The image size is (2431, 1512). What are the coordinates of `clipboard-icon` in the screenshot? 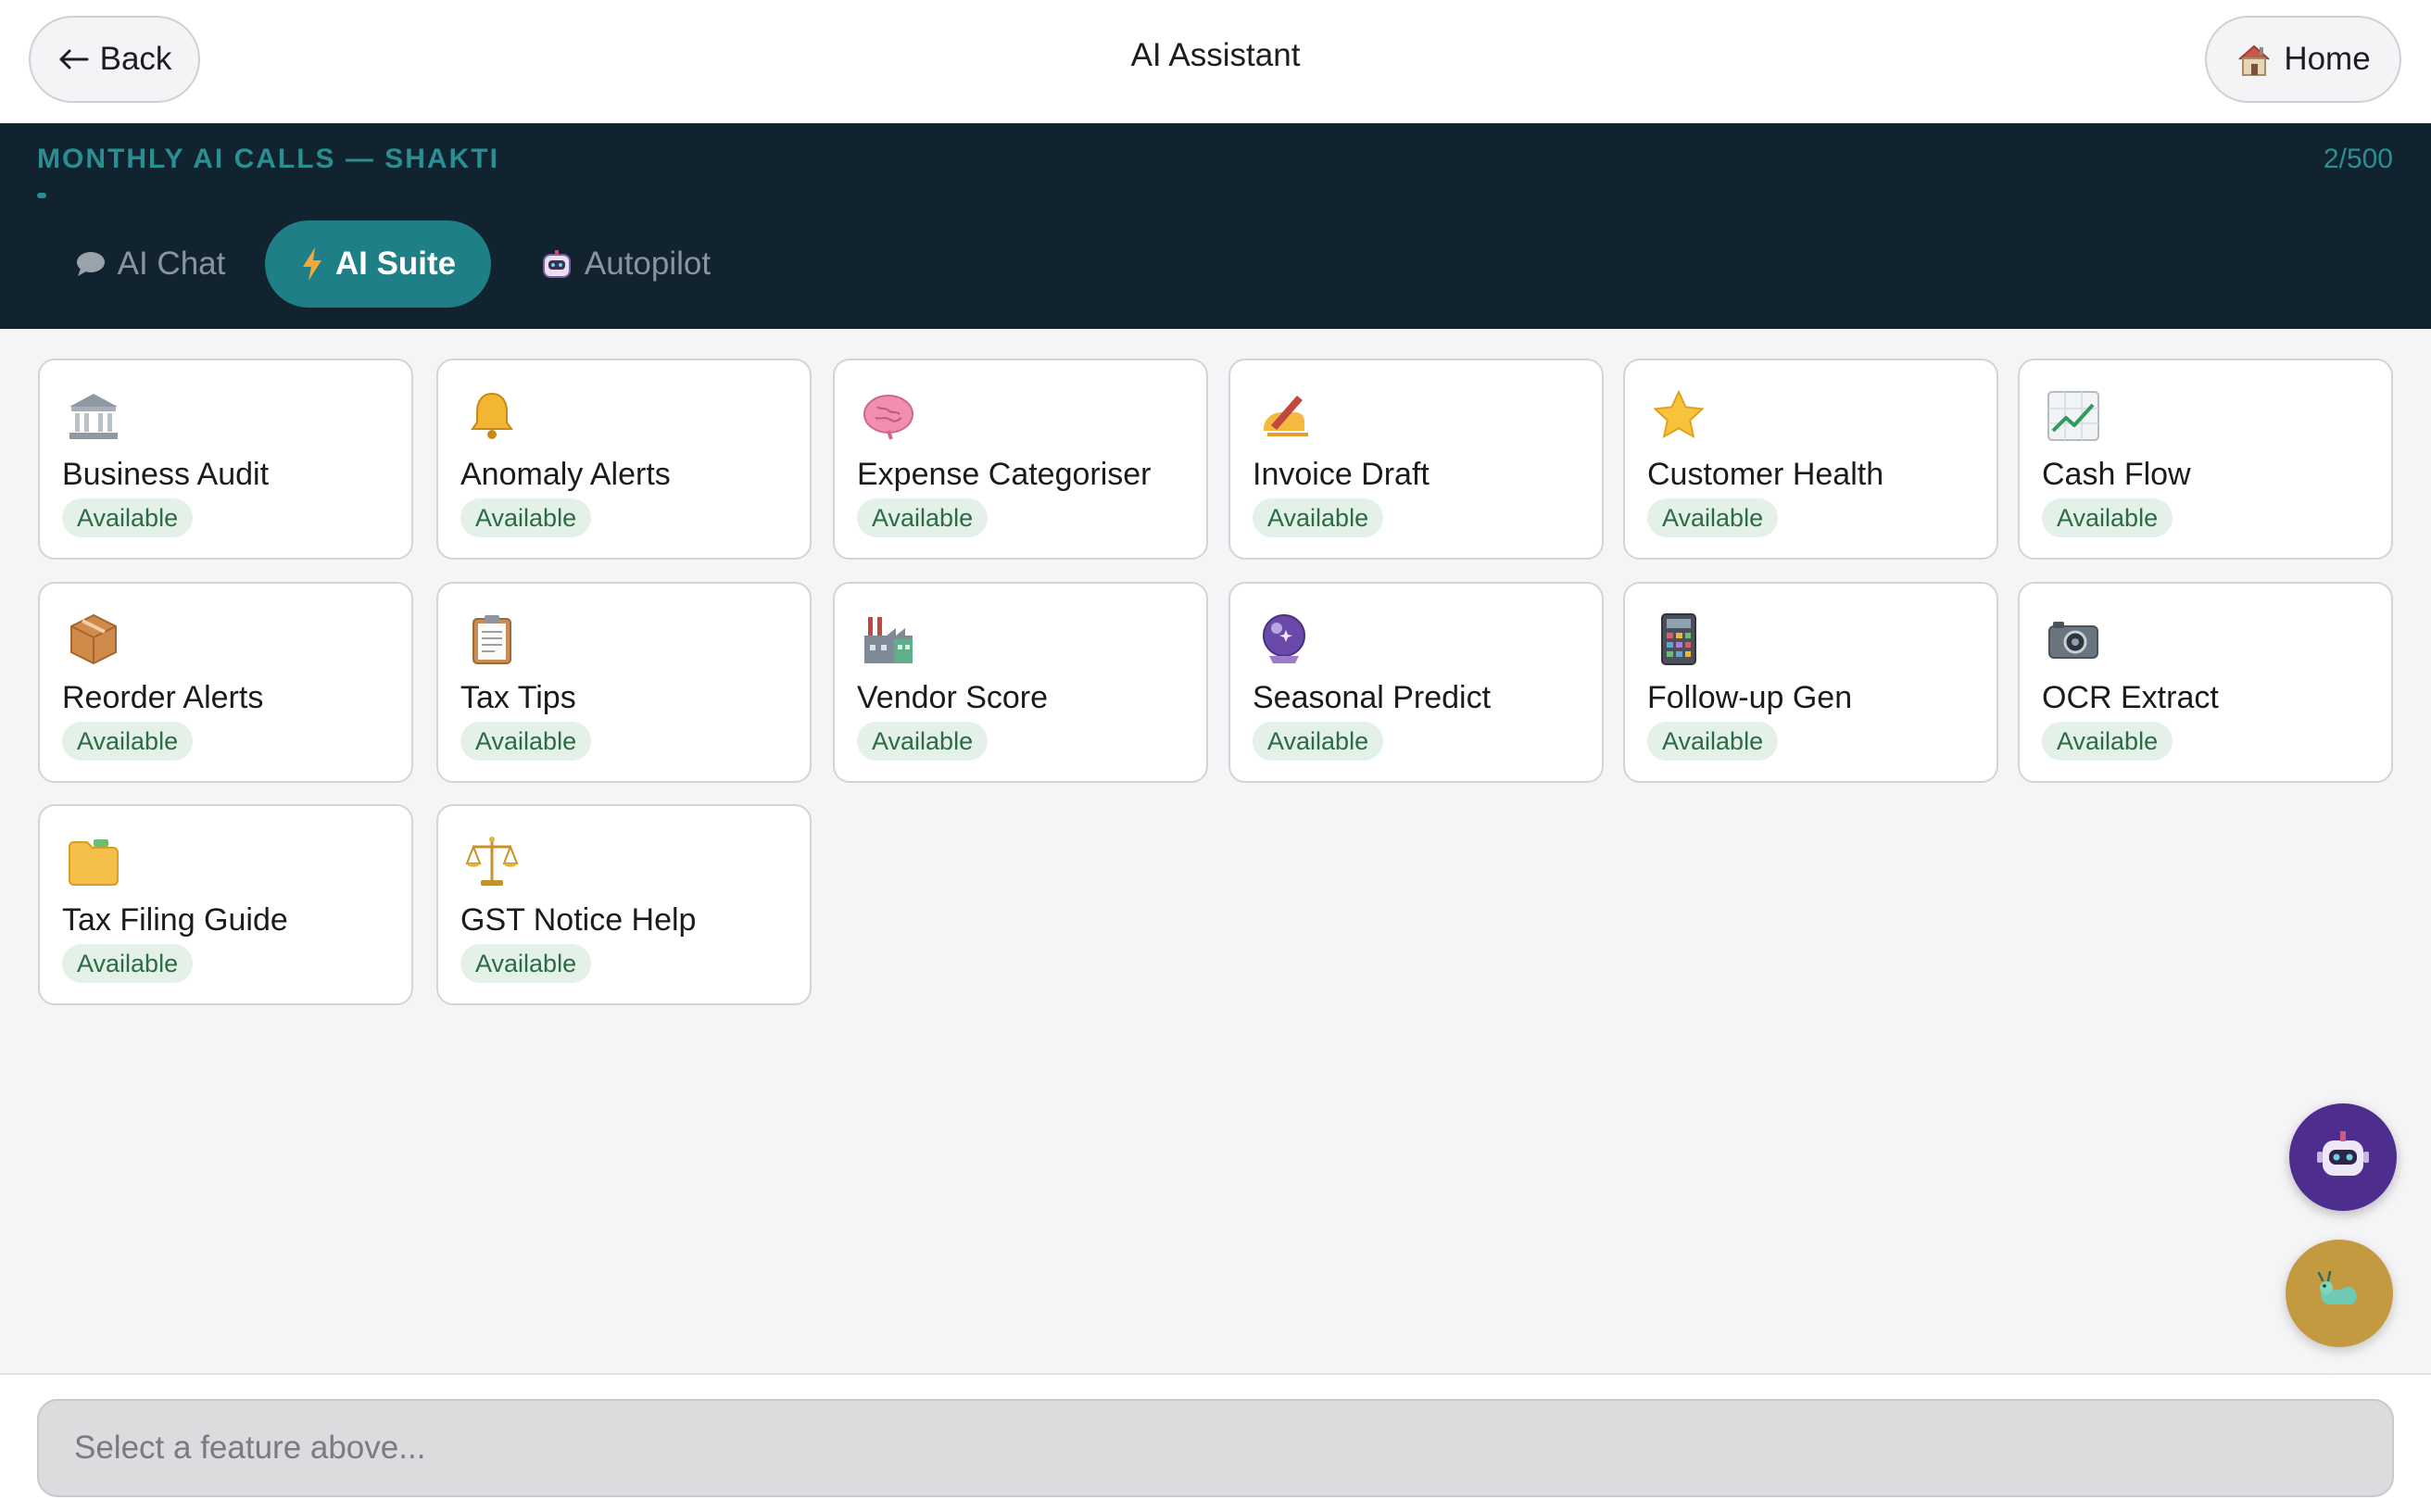 It's located at (492, 639).